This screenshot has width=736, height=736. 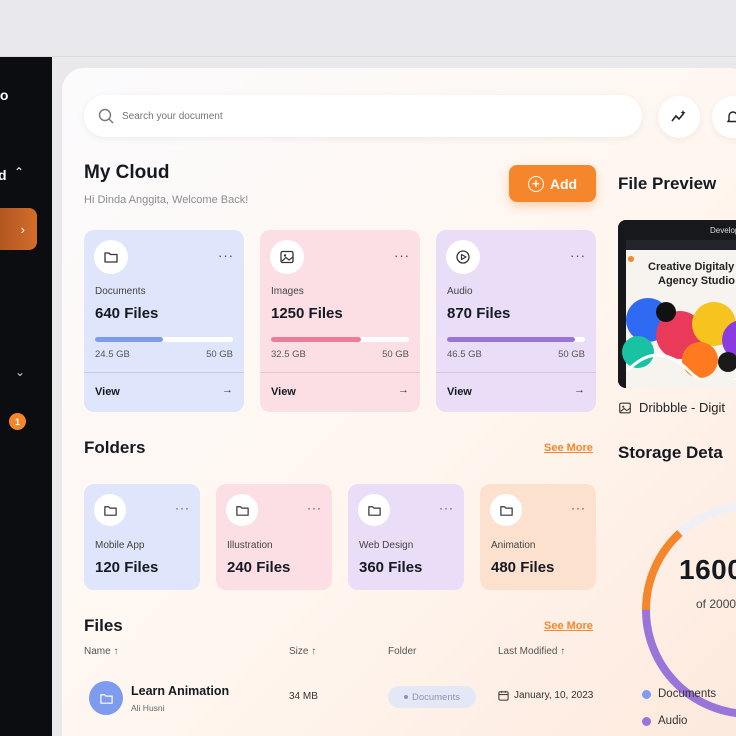 What do you see at coordinates (531, 651) in the screenshot?
I see `column-header-last-modified: Last Modified ↑` at bounding box center [531, 651].